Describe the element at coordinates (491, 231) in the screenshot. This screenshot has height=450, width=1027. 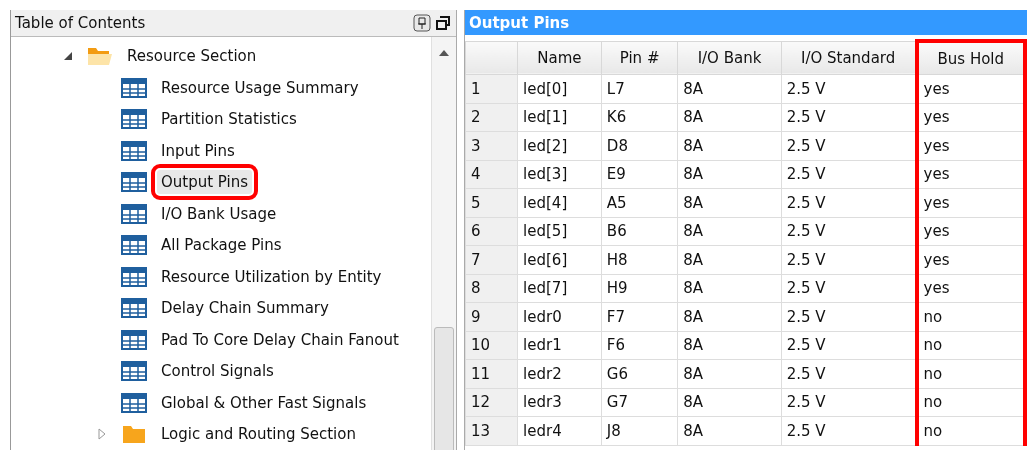
I see `row-number: 6` at that location.